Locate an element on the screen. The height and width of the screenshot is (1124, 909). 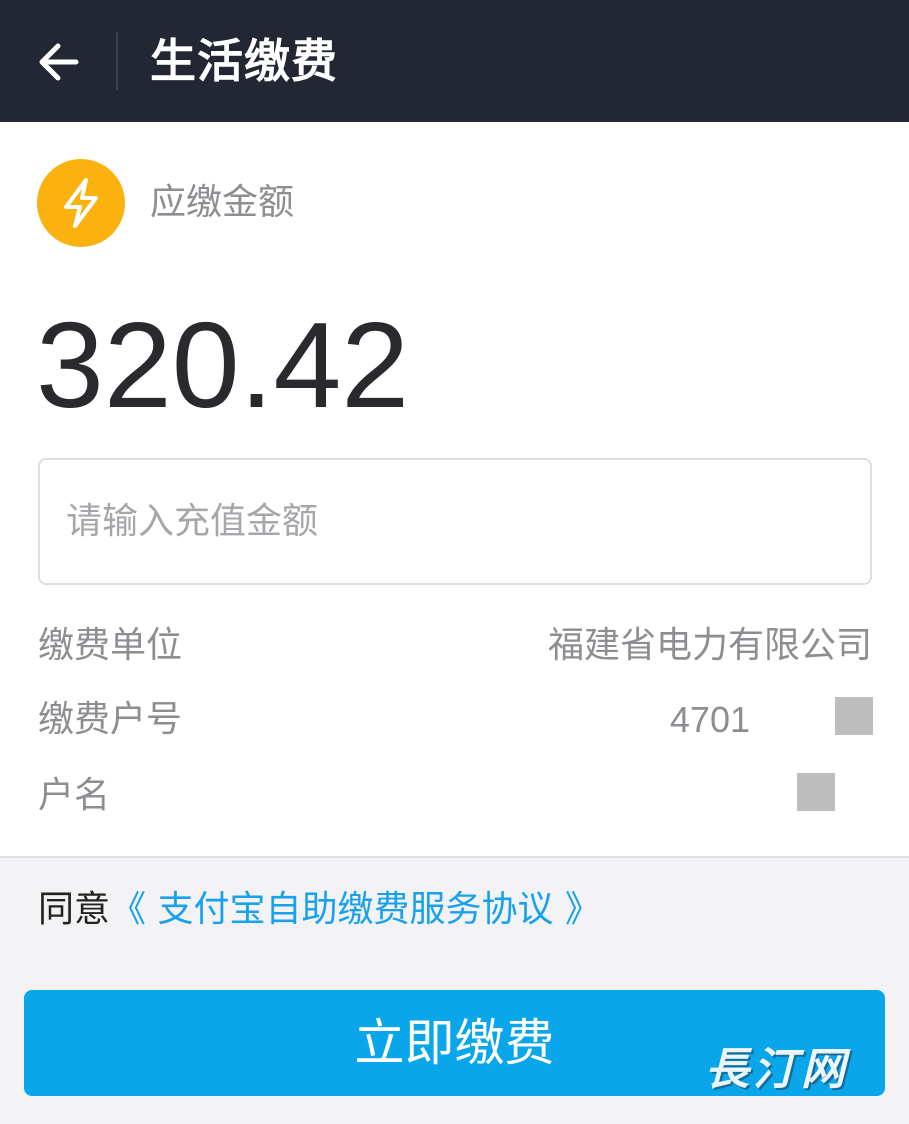
account-number-value: 4701 is located at coordinates (709, 719).